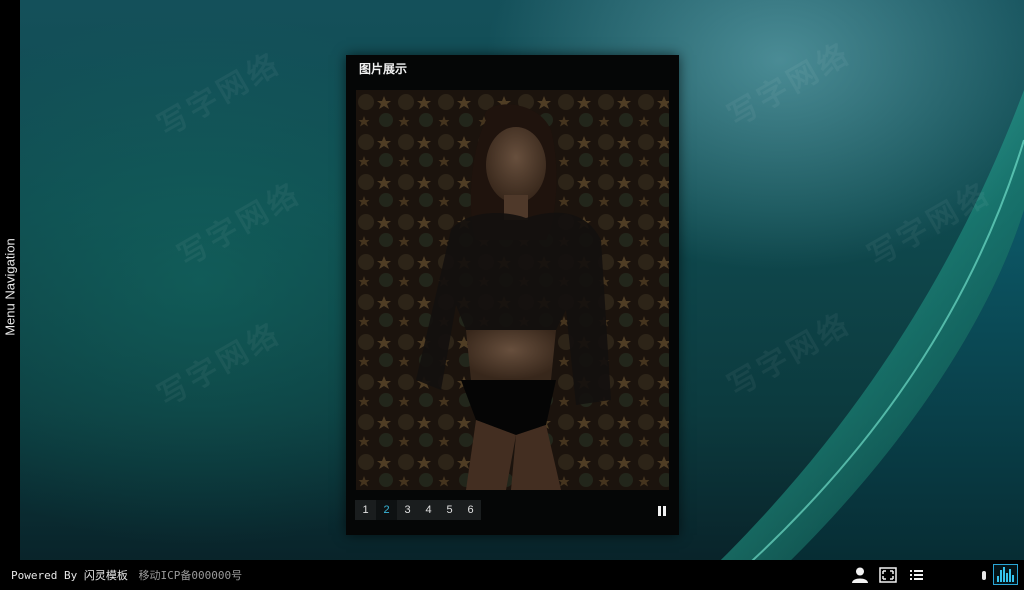  What do you see at coordinates (860, 575) in the screenshot?
I see `user-icon` at bounding box center [860, 575].